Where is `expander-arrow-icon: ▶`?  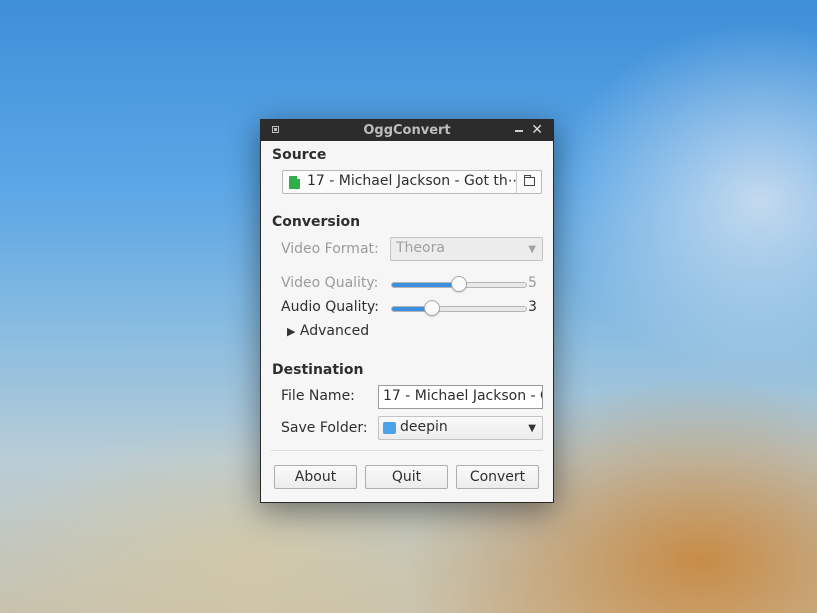 expander-arrow-icon: ▶ is located at coordinates (291, 331).